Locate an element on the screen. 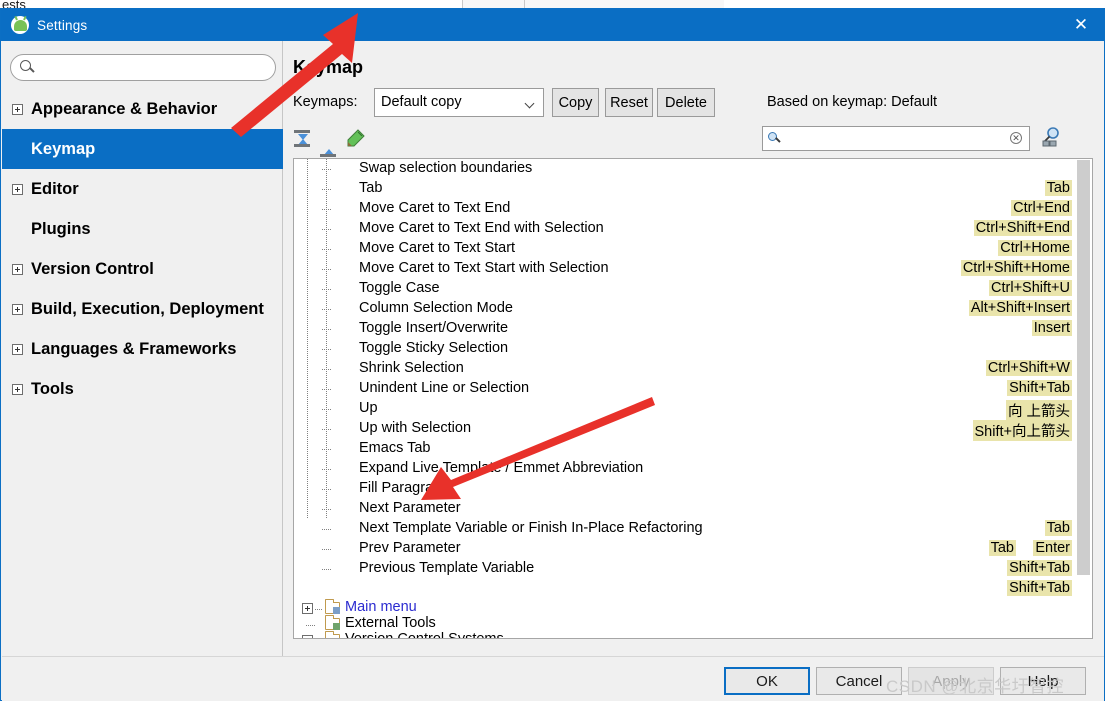 The width and height of the screenshot is (1105, 701). chevron-down-icon is located at coordinates (529, 103).